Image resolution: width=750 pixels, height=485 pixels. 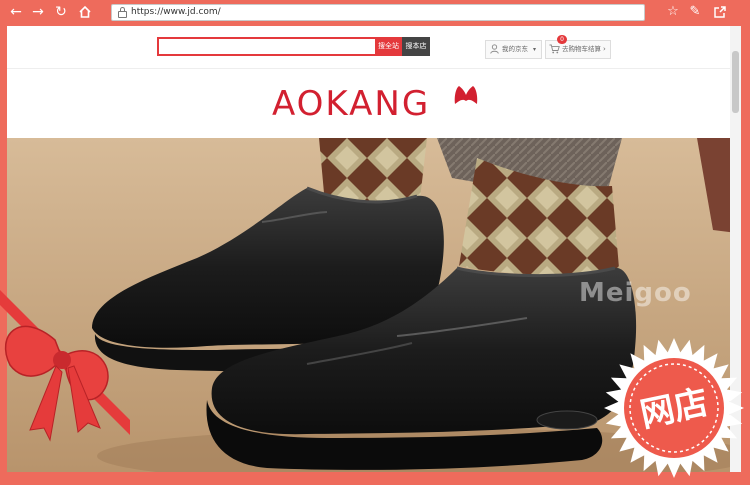 I want to click on cart-icon, so click(x=554, y=49).